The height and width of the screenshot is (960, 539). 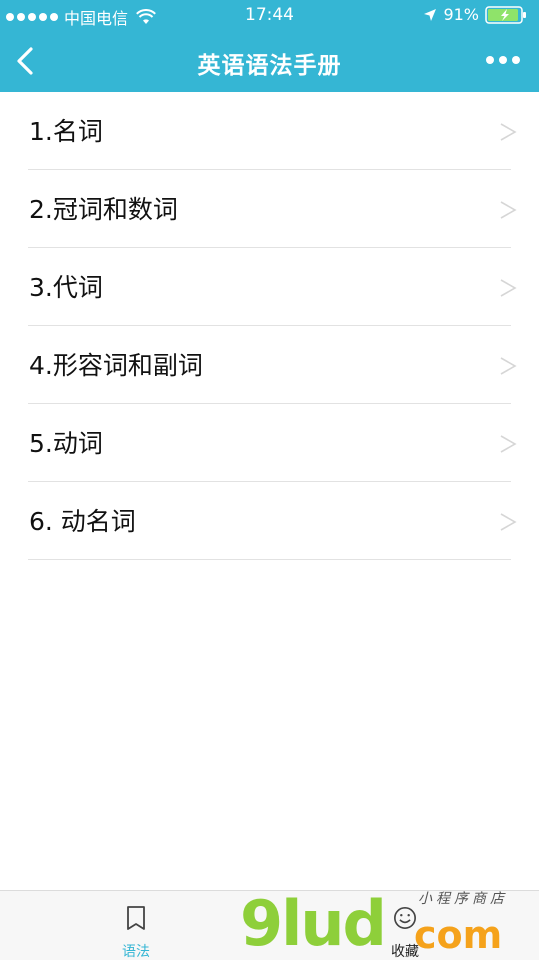 What do you see at coordinates (269, 15) in the screenshot?
I see `status-bar: 中国电信 17:44 91%` at bounding box center [269, 15].